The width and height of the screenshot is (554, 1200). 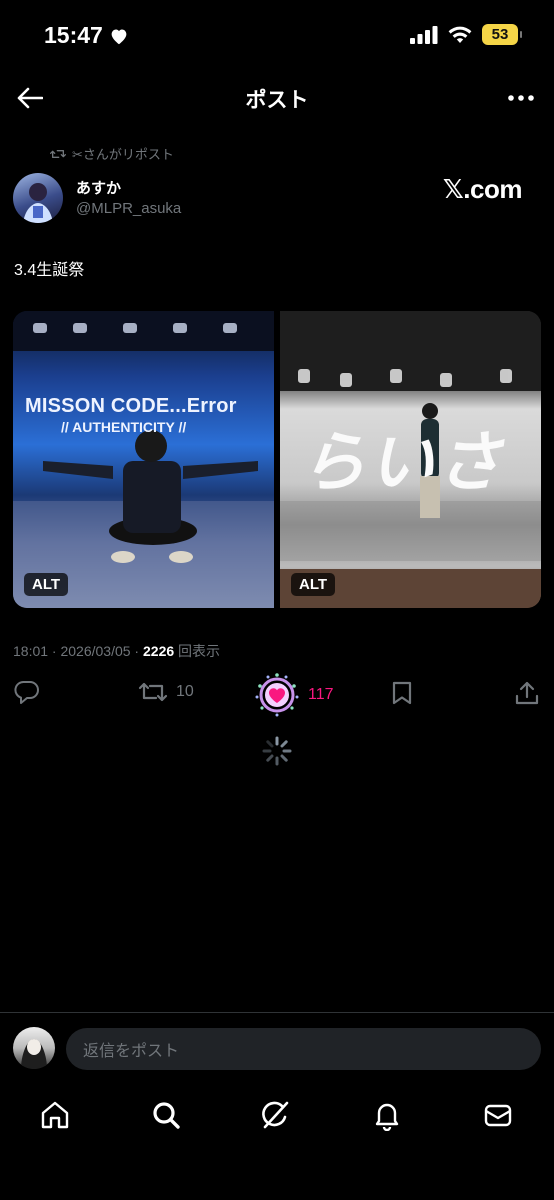 What do you see at coordinates (131, 1051) in the screenshot?
I see `reply-placeholder: 返信をポスト` at bounding box center [131, 1051].